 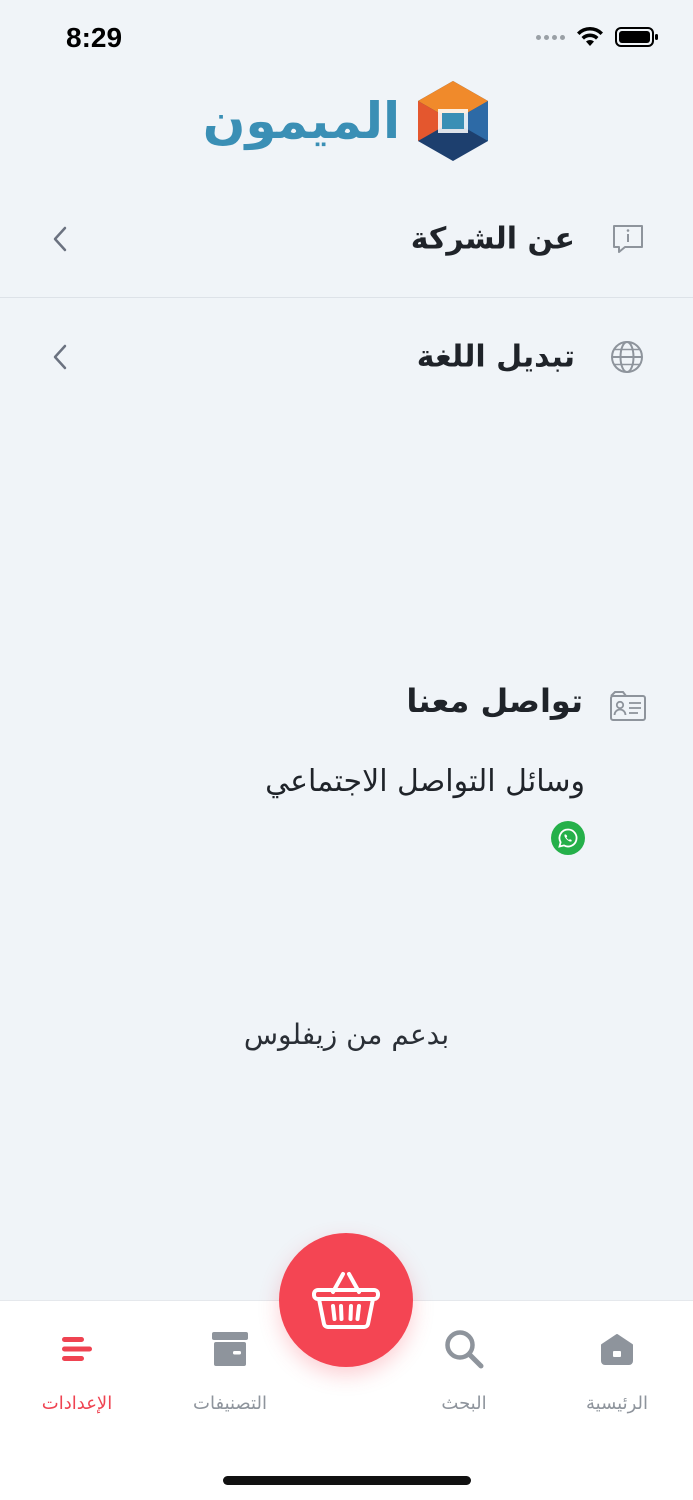 I want to click on archive-box-icon, so click(x=230, y=1349).